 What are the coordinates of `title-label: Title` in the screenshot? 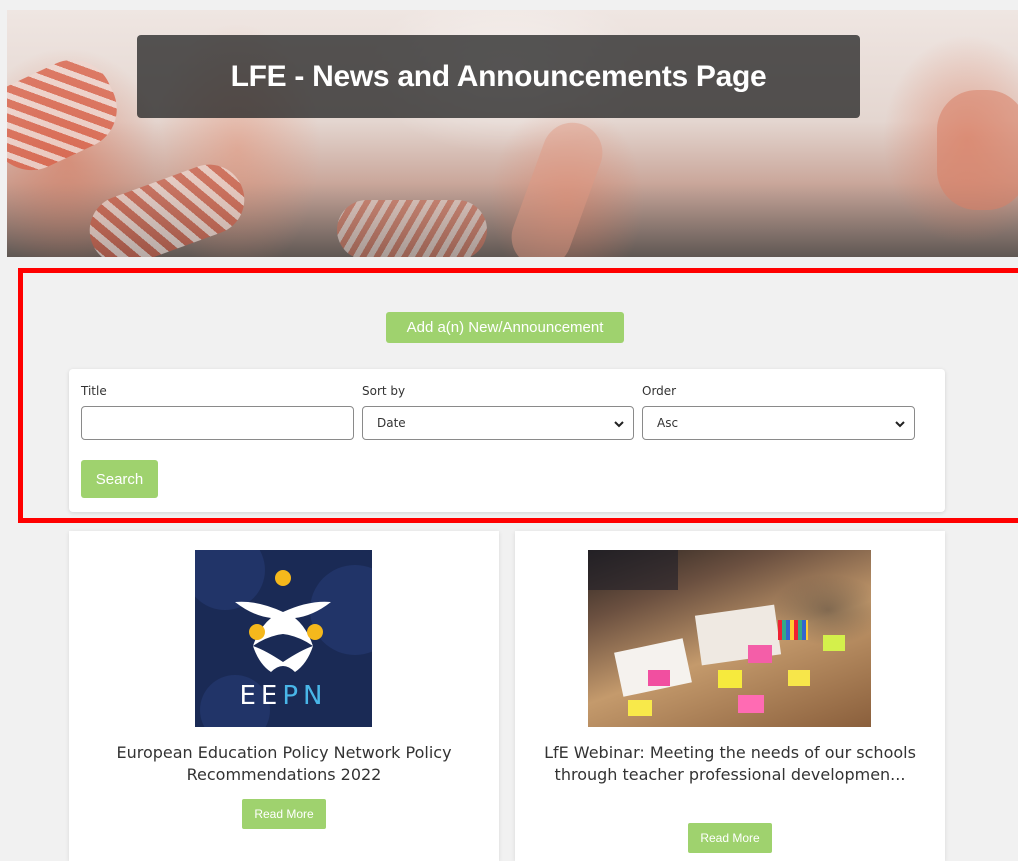 It's located at (94, 391).